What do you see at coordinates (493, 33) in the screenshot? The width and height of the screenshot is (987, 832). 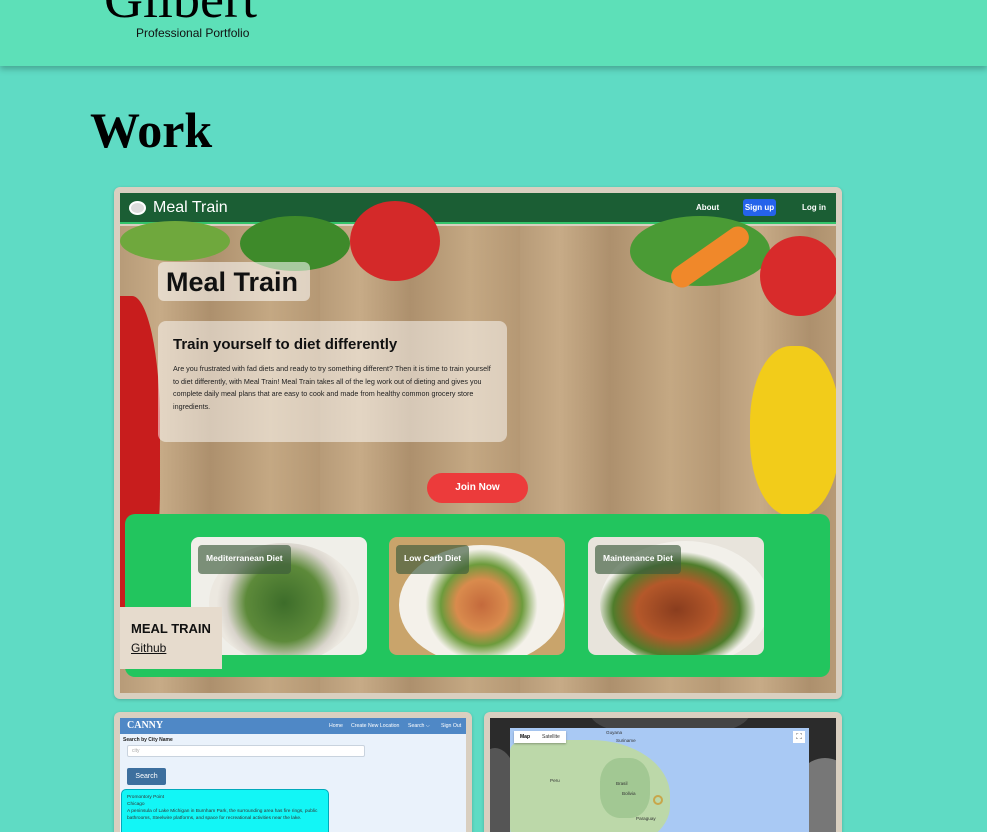 I see `site-header: Gilbert Professional Portfolio` at bounding box center [493, 33].